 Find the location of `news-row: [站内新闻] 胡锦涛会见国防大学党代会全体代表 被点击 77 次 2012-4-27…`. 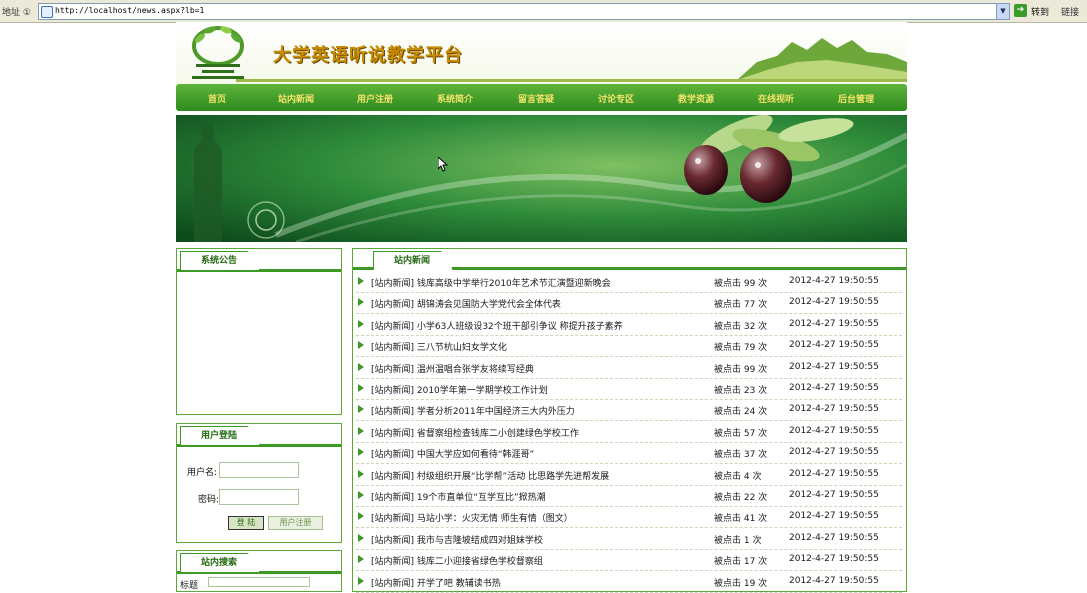

news-row: [站内新闻] 胡锦涛会见国防大学党代会全体代表 被点击 77 次 2012-4-27… is located at coordinates (629, 303).